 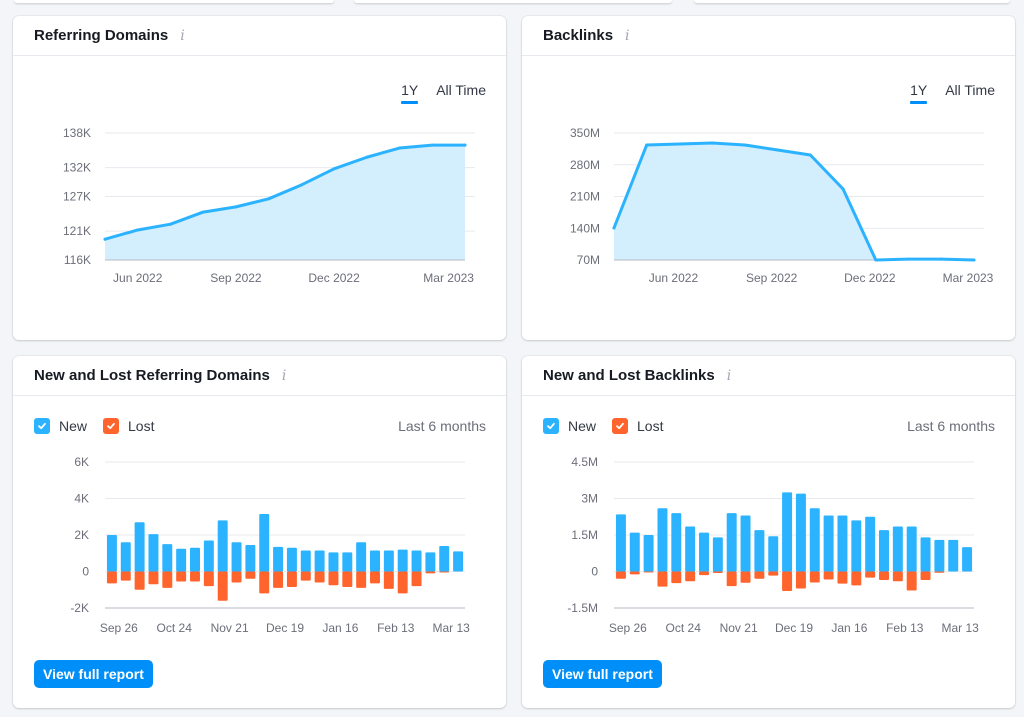 I want to click on y-tick-label: 138K, so click(x=77, y=133).